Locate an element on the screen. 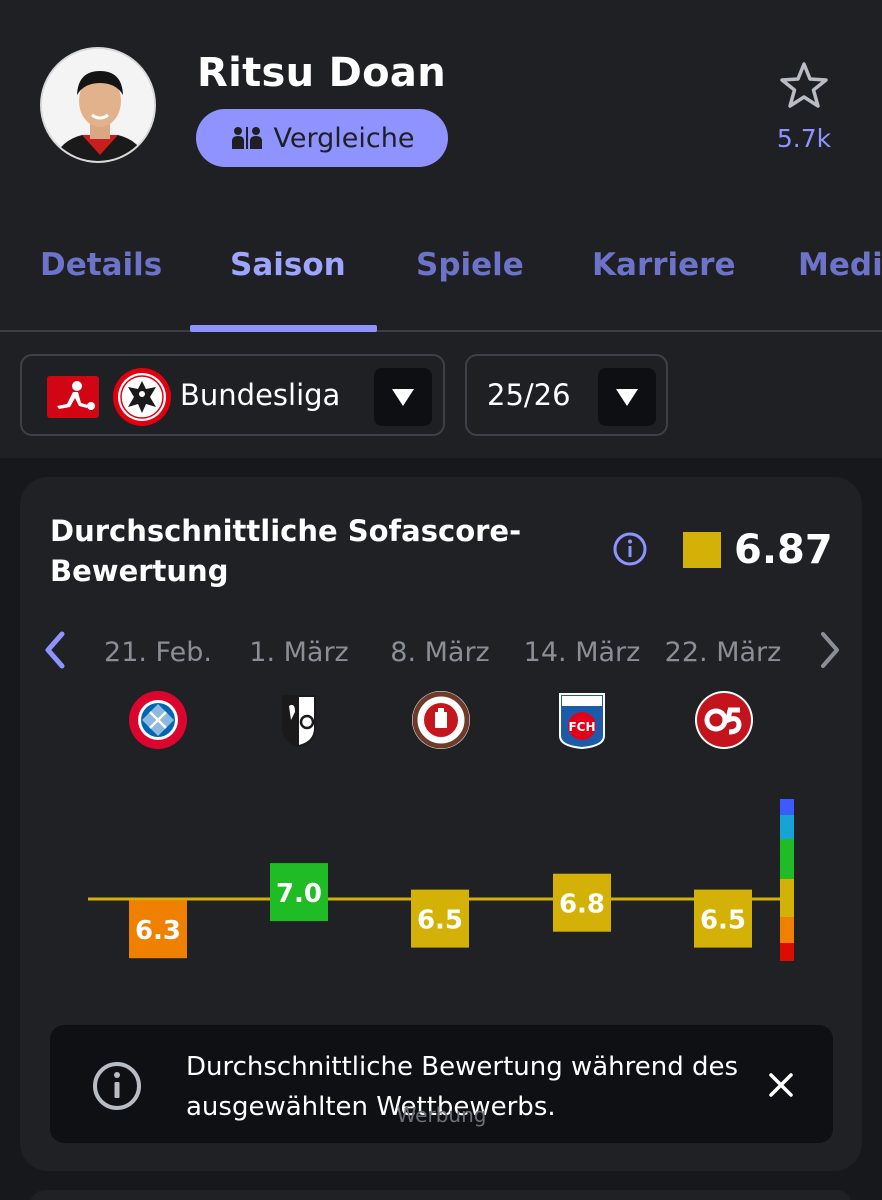  favorite-button: 5.7k is located at coordinates (804, 106).